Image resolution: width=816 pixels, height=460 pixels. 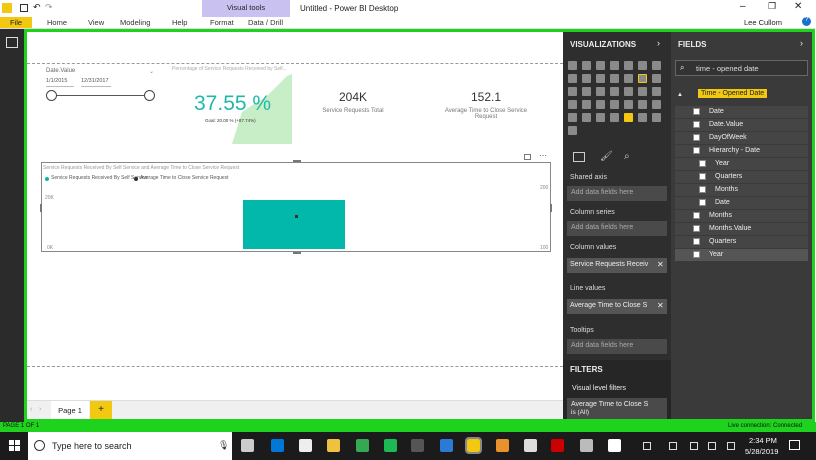 What do you see at coordinates (741, 125) in the screenshot?
I see `field-item: Date.Value` at bounding box center [741, 125].